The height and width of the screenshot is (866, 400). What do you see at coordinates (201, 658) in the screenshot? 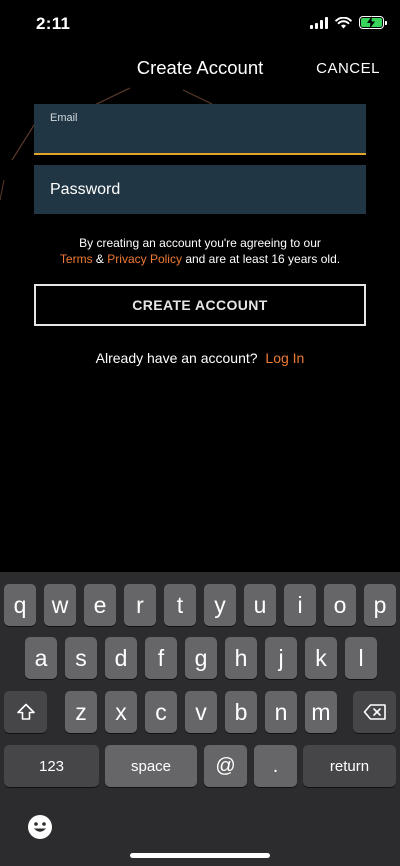
I see `key-g: g` at bounding box center [201, 658].